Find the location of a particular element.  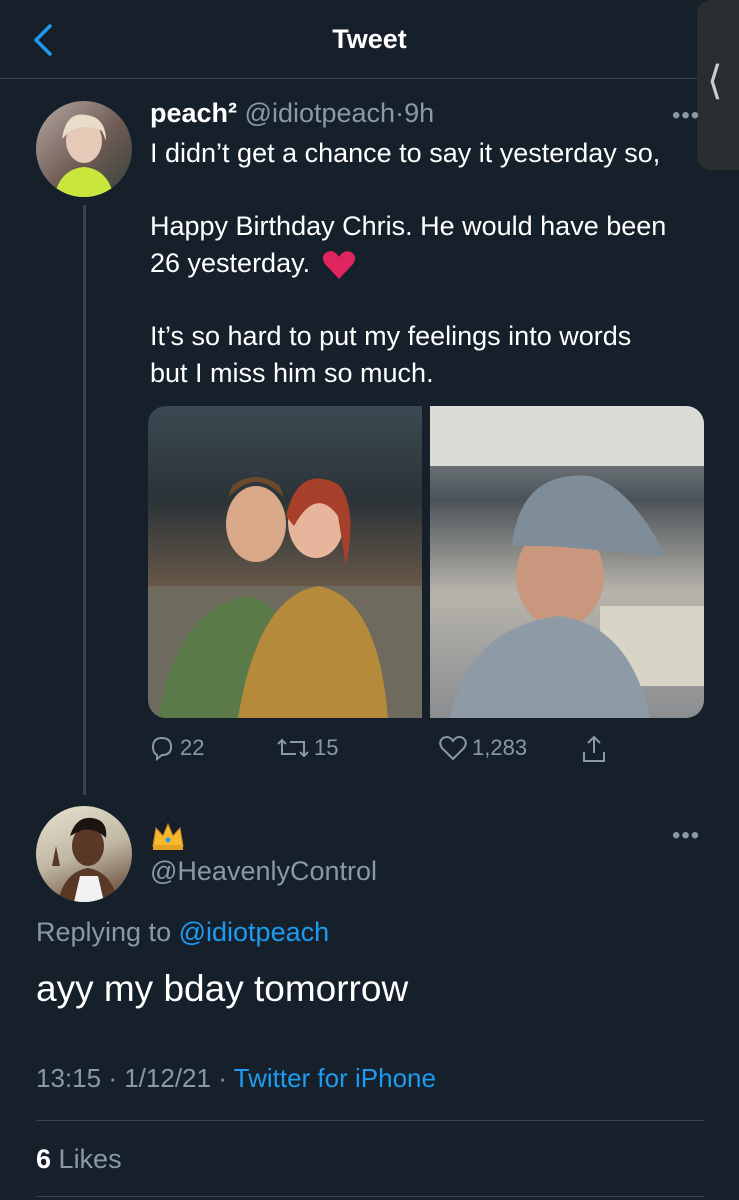

tweet-author-line: peach² @idiotpeach·9h is located at coordinates (292, 113).